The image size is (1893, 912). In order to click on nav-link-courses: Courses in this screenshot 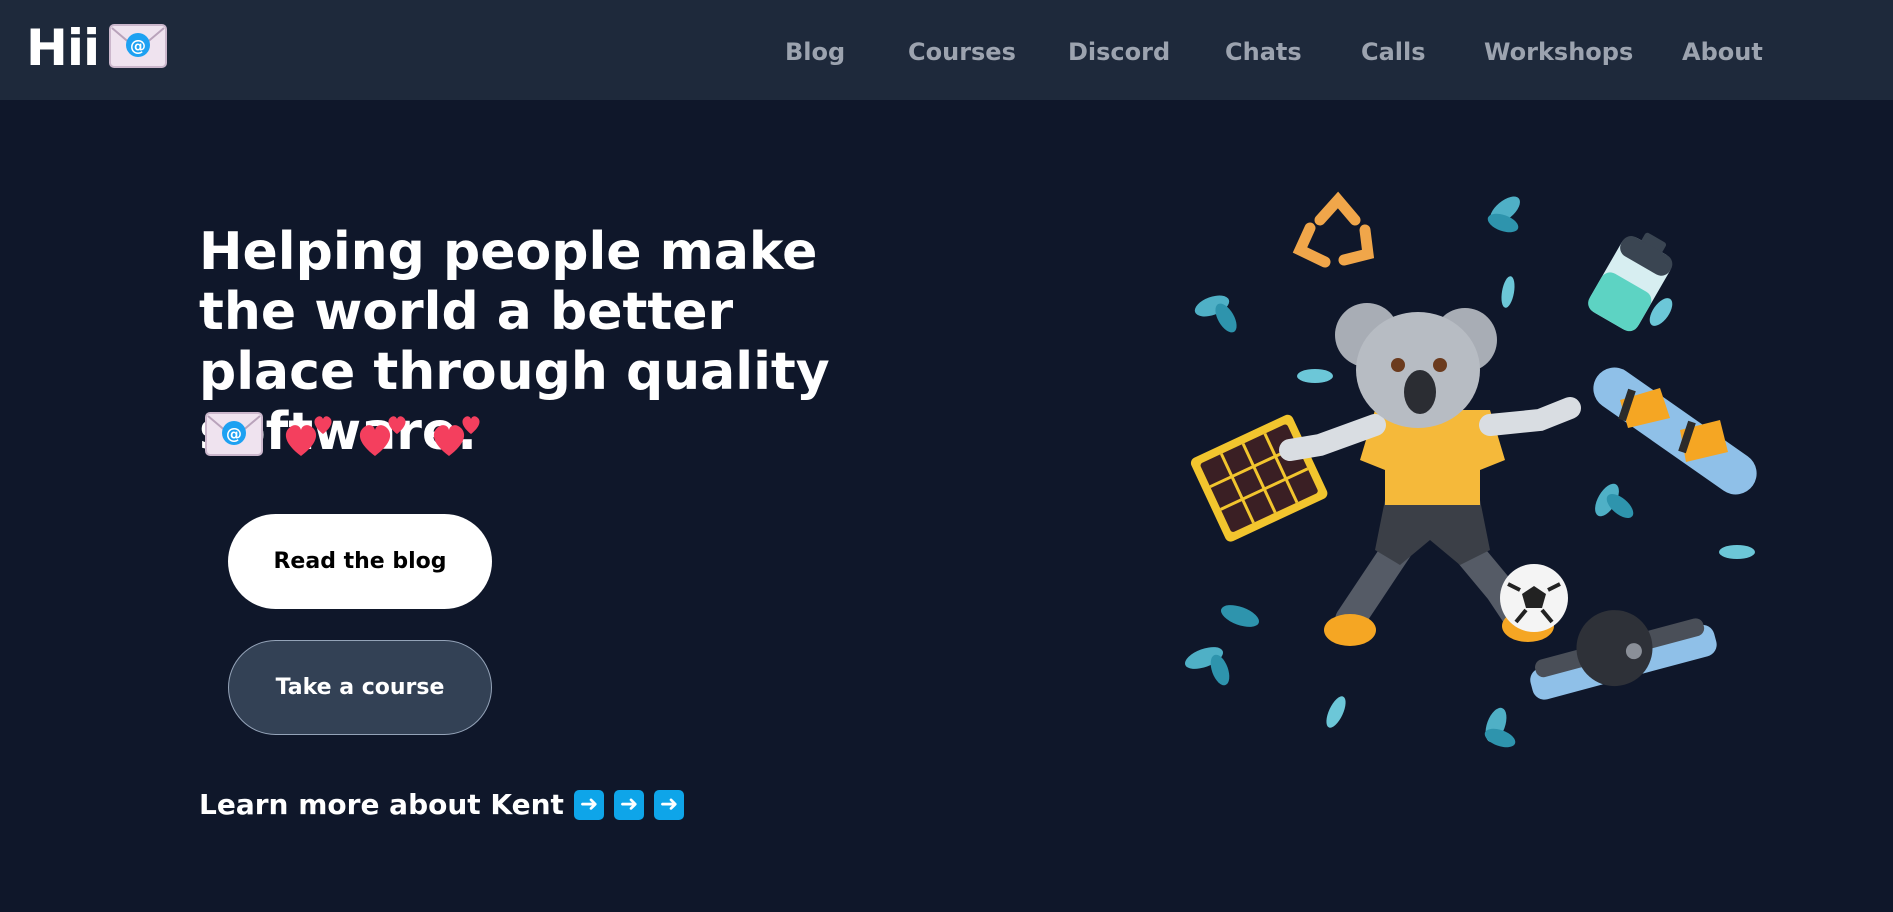, I will do `click(962, 52)`.